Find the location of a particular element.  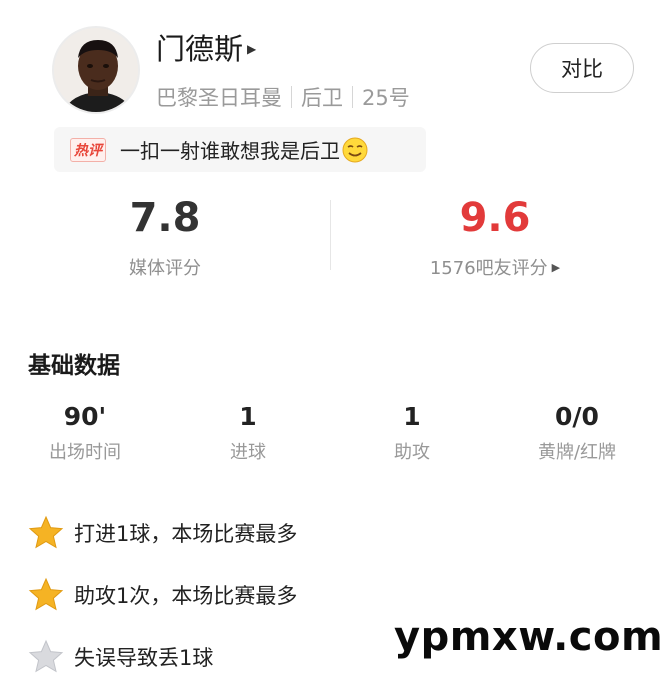

fans-score-label: 1576吧友评分 ▶ is located at coordinates (495, 267).